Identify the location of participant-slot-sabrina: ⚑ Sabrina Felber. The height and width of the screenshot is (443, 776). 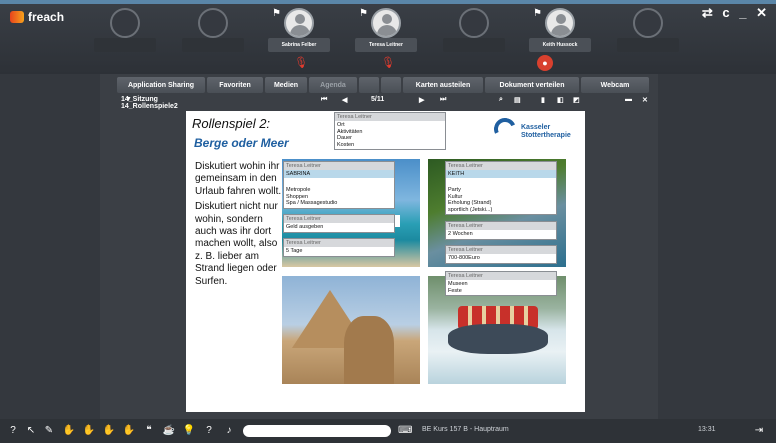
(299, 31).